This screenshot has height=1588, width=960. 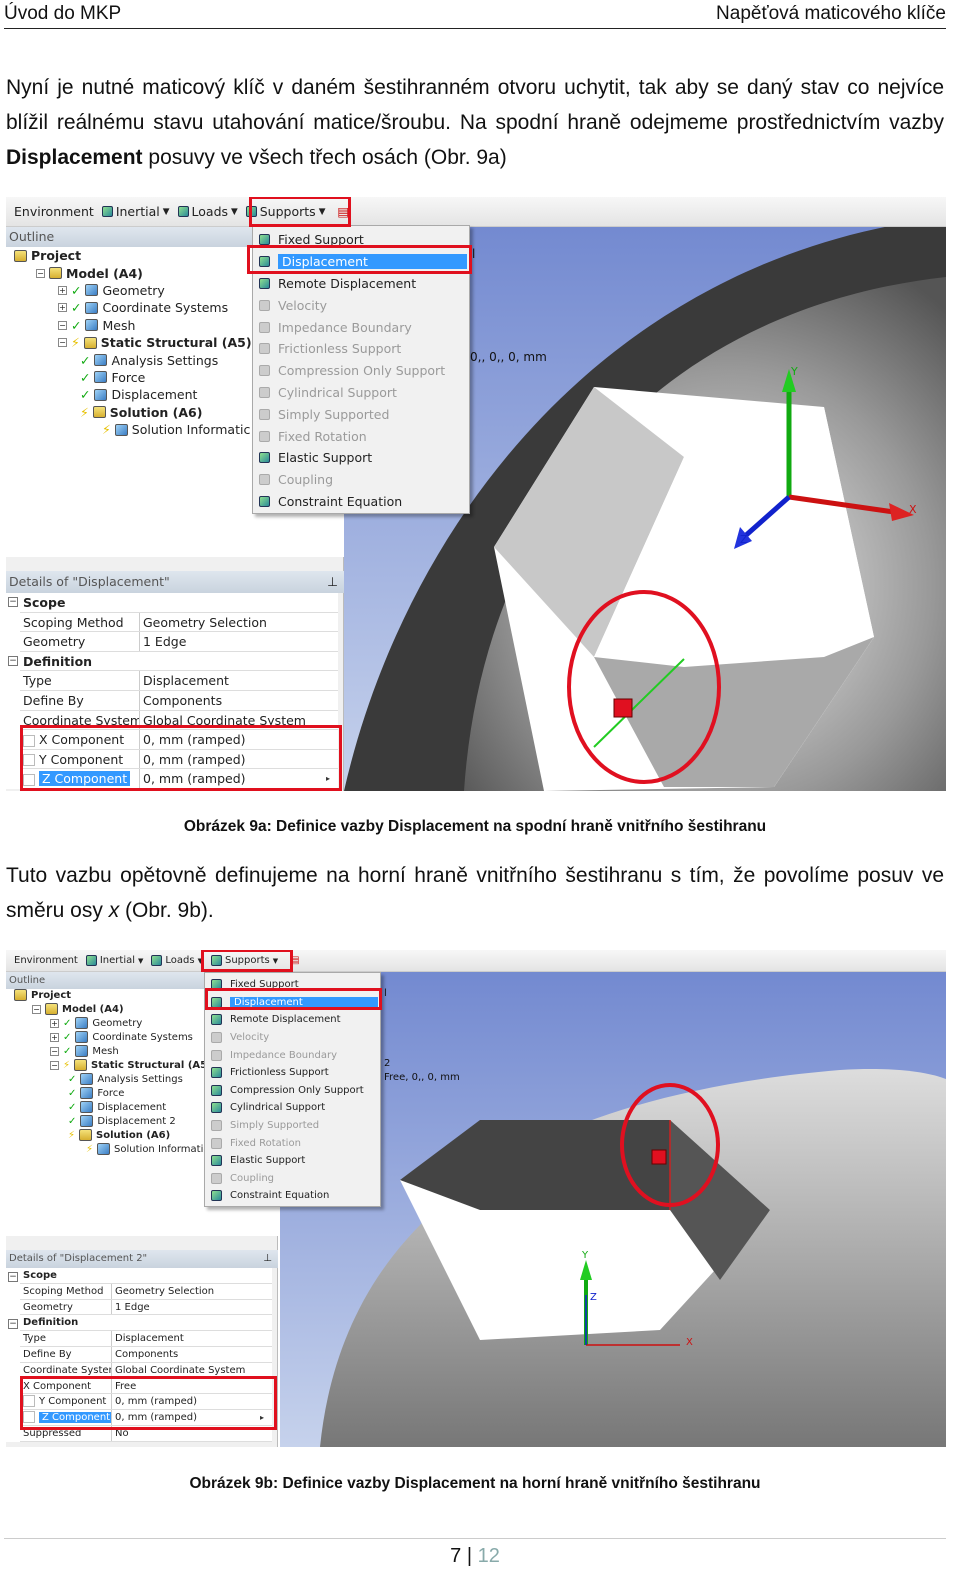 What do you see at coordinates (122, 1121) in the screenshot?
I see `tree-item: ✓ Displacement 2` at bounding box center [122, 1121].